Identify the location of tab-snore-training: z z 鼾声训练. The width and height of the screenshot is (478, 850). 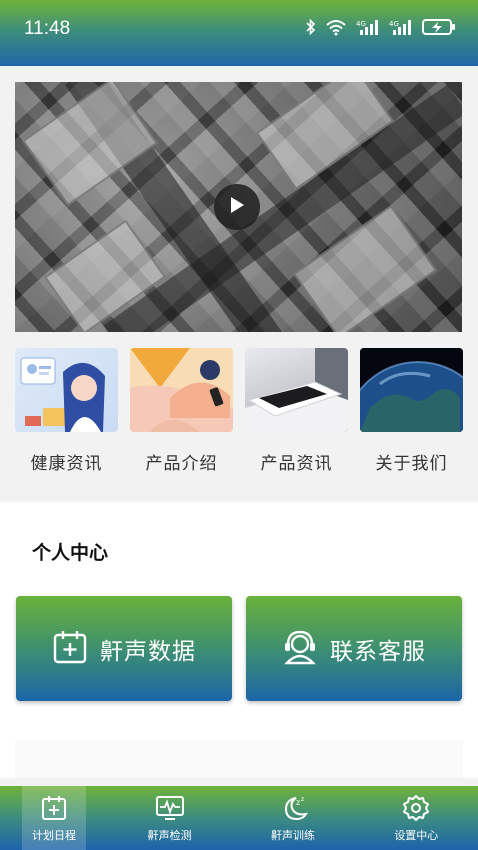
(292, 818).